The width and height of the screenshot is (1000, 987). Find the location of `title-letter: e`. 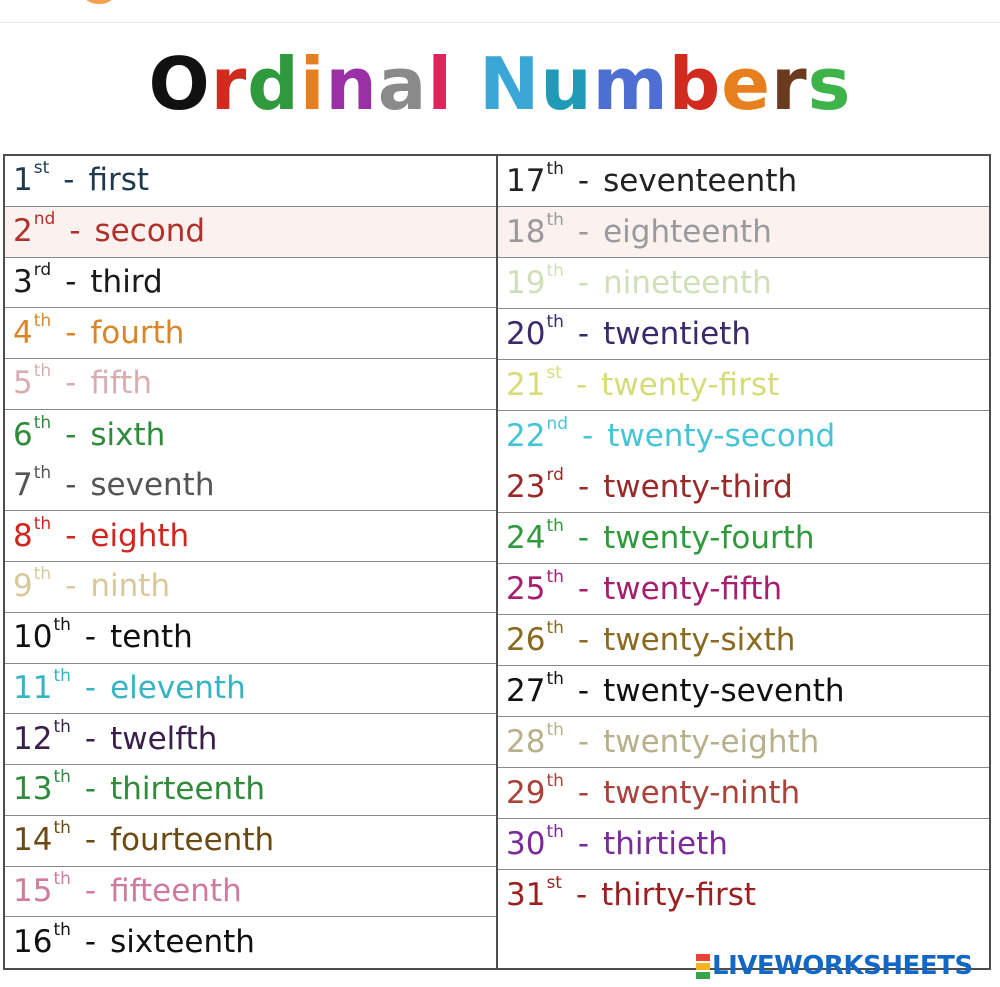

title-letter: e is located at coordinates (746, 84).